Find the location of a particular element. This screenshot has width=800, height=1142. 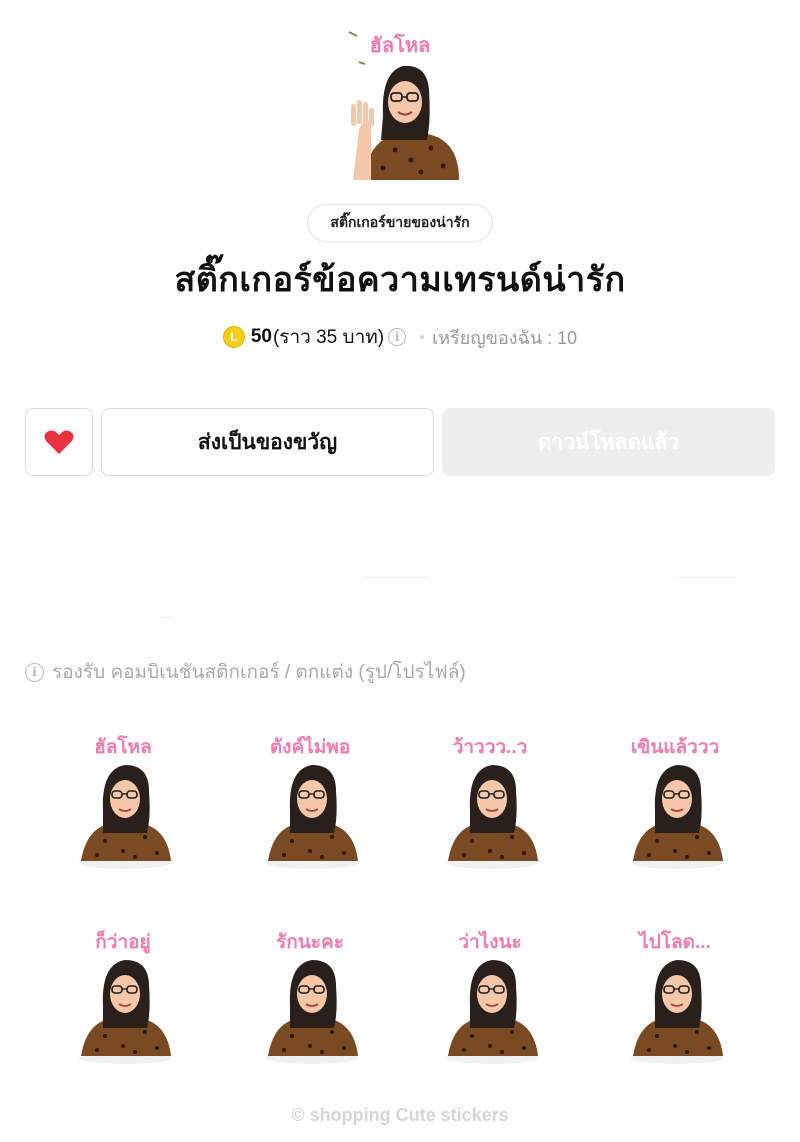

girl-sticker-icon: ว้าววว..ว is located at coordinates (492, 802).